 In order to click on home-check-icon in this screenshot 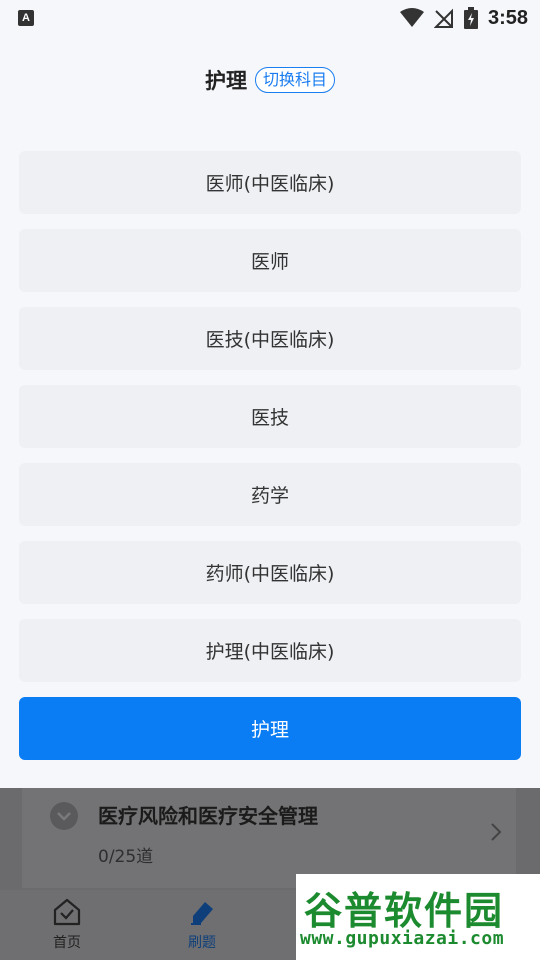, I will do `click(67, 912)`.